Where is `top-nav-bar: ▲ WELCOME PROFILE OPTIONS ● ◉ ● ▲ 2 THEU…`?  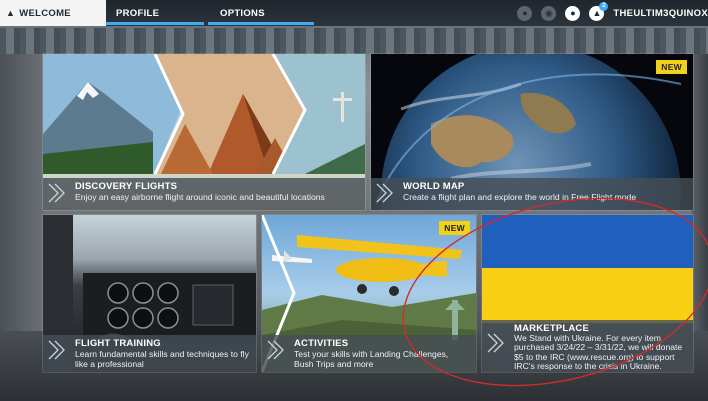
top-nav-bar: ▲ WELCOME PROFILE OPTIONS ● ◉ ● ▲ 2 THEU… is located at coordinates (354, 13).